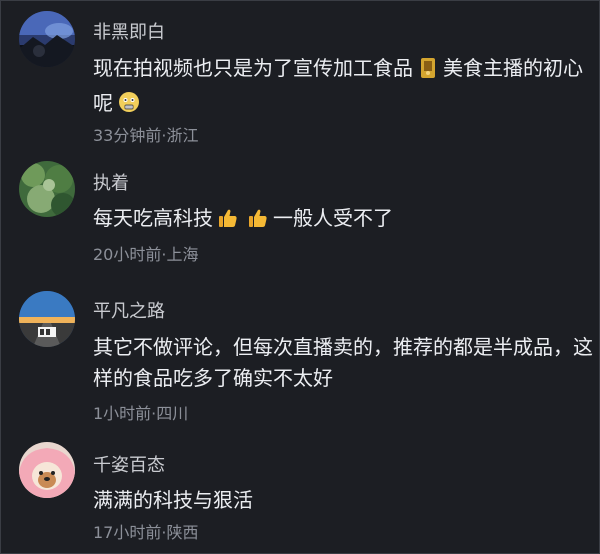  What do you see at coordinates (513, 68) in the screenshot?
I see `comment-text-part: 美食主播的初心` at bounding box center [513, 68].